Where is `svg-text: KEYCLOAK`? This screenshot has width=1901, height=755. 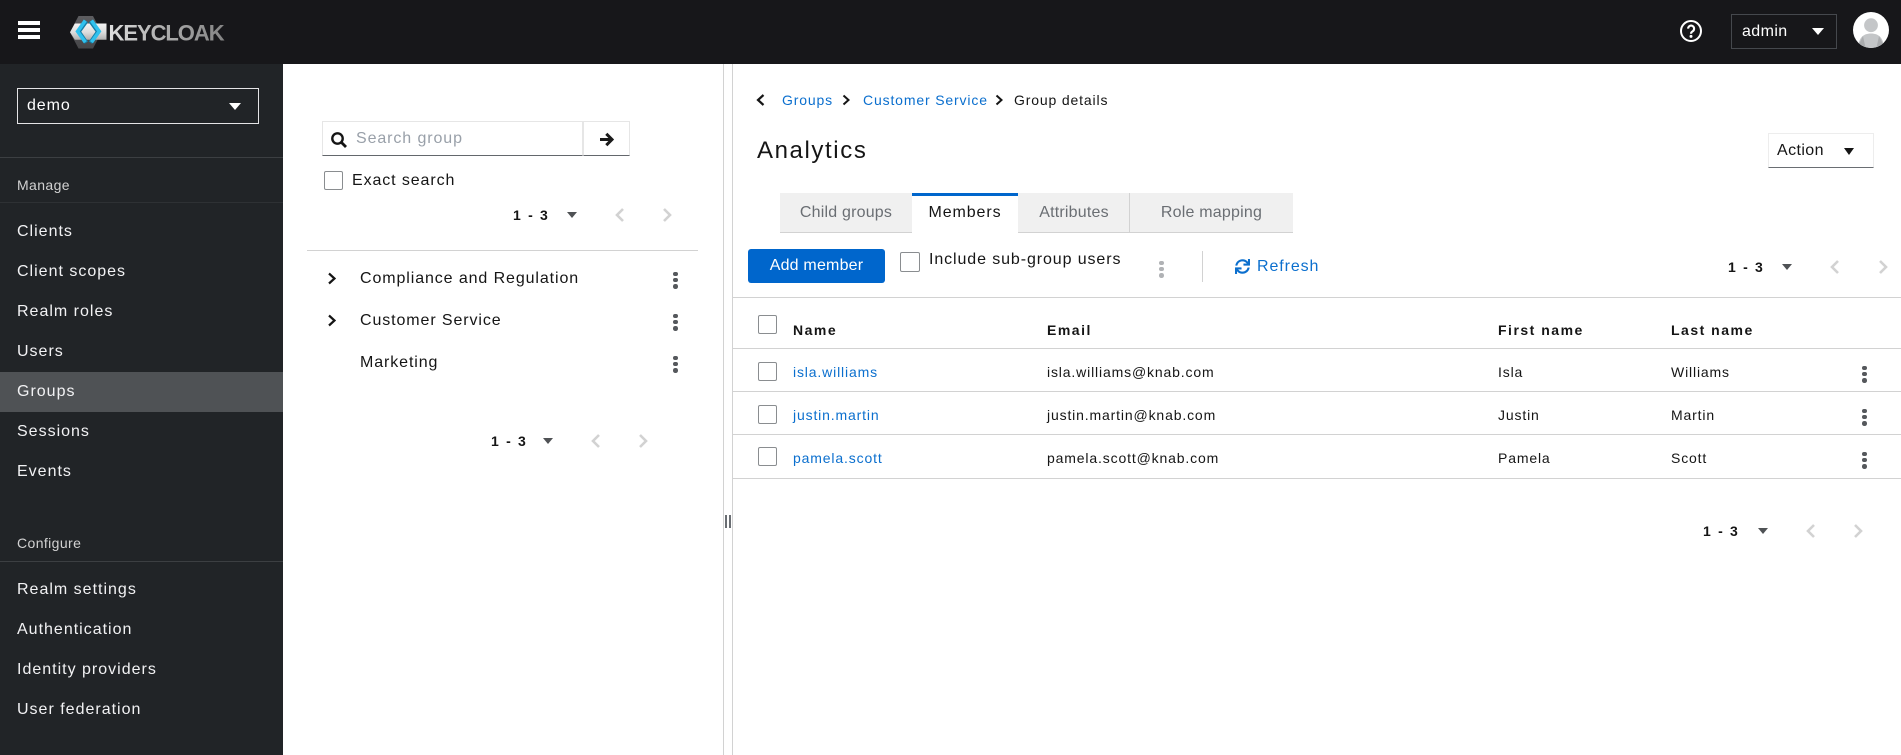 svg-text: KEYCLOAK is located at coordinates (167, 32).